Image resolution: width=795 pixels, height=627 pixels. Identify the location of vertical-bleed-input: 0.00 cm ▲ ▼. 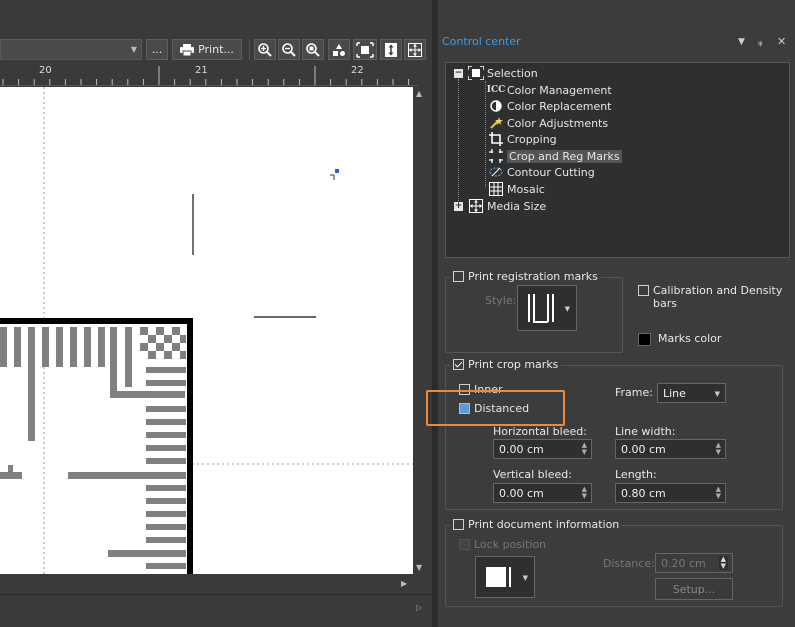
(542, 493).